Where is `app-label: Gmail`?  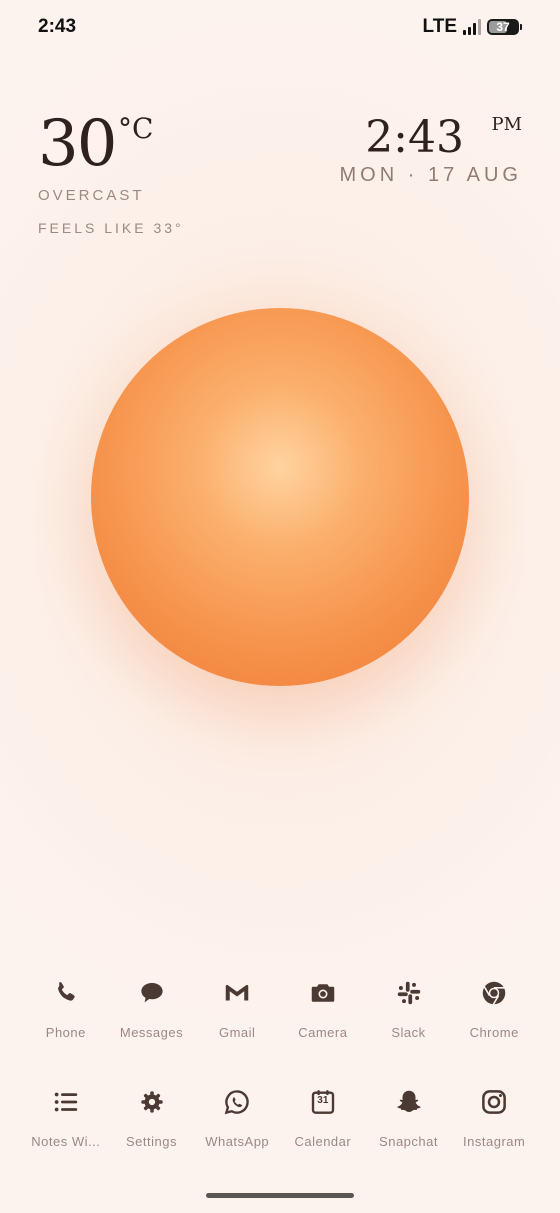 app-label: Gmail is located at coordinates (237, 1032).